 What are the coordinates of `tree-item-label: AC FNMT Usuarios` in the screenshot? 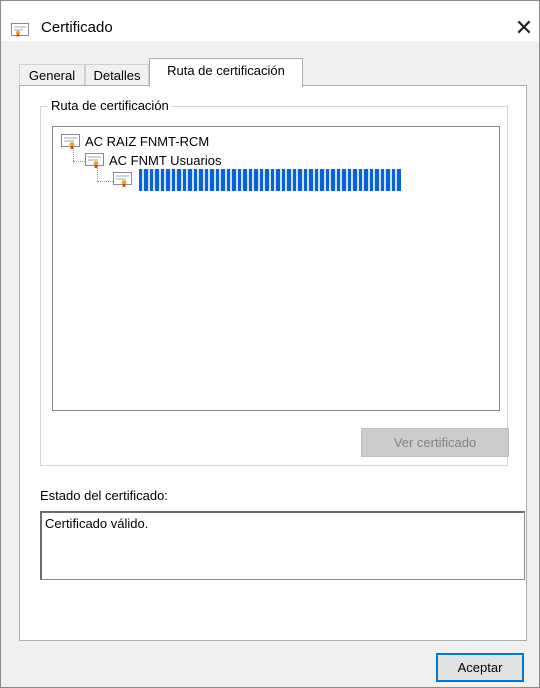 It's located at (165, 160).